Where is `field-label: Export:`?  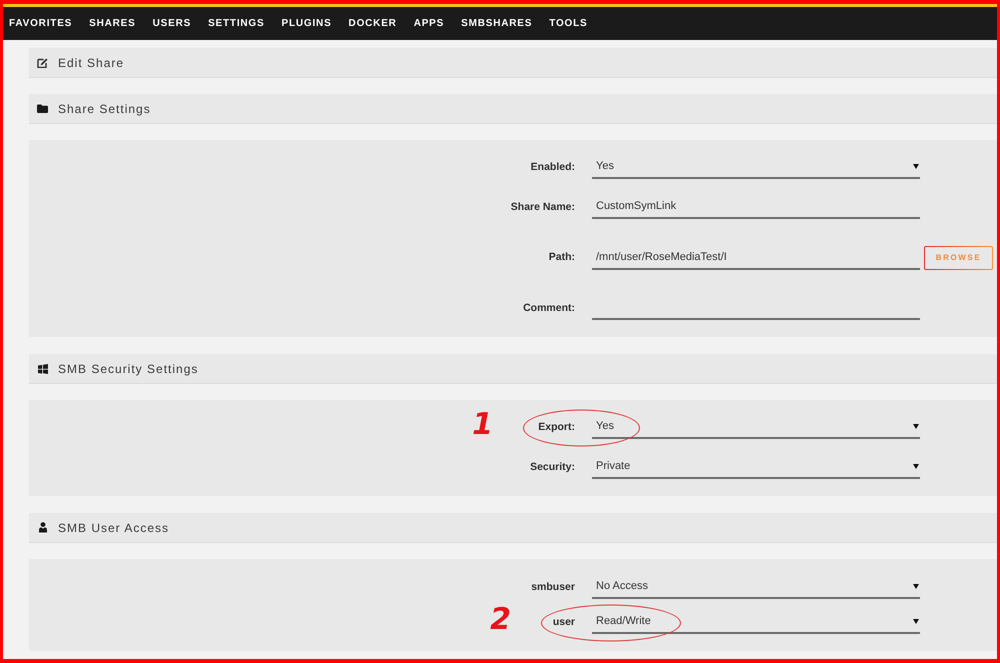
field-label: Export: is located at coordinates (556, 427).